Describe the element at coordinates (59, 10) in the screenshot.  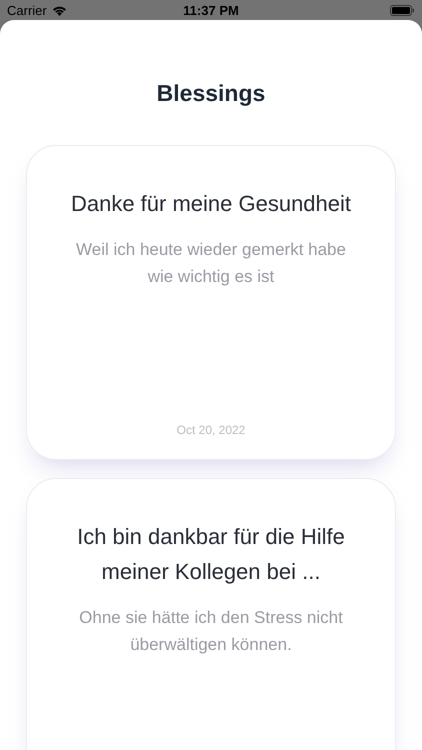
I see `wifi-icon` at that location.